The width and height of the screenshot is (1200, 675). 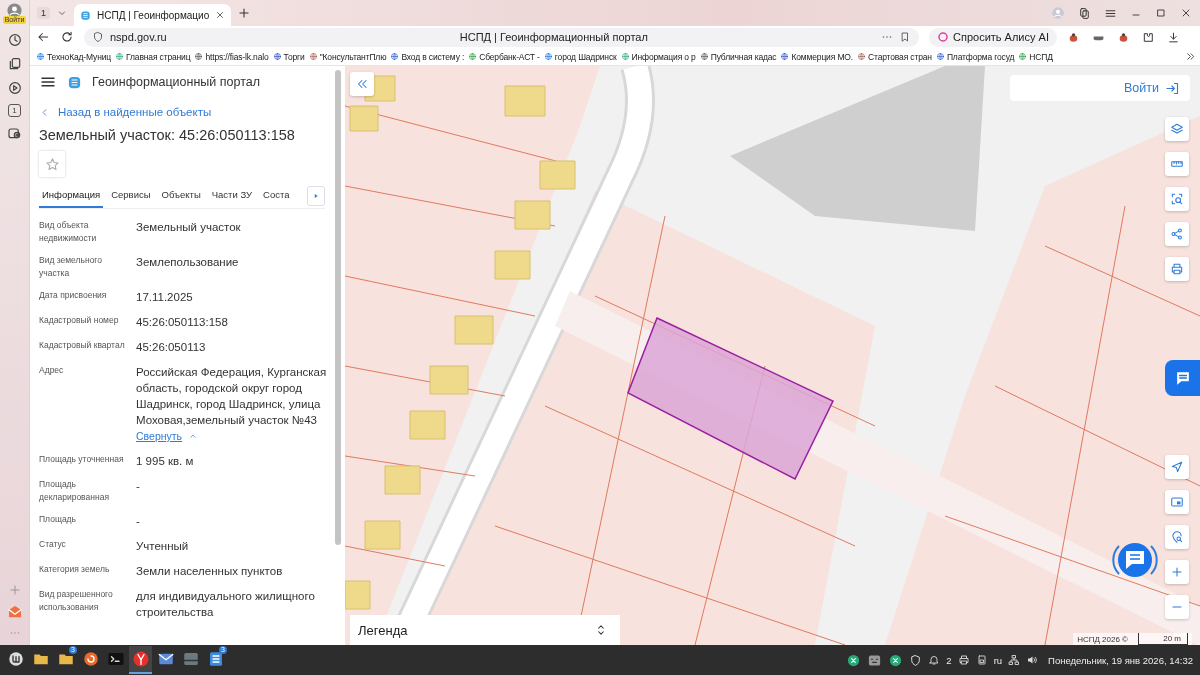 What do you see at coordinates (1120, 660) in the screenshot?
I see `clock: Понедельник, 19 янв 2026, 14:32` at bounding box center [1120, 660].